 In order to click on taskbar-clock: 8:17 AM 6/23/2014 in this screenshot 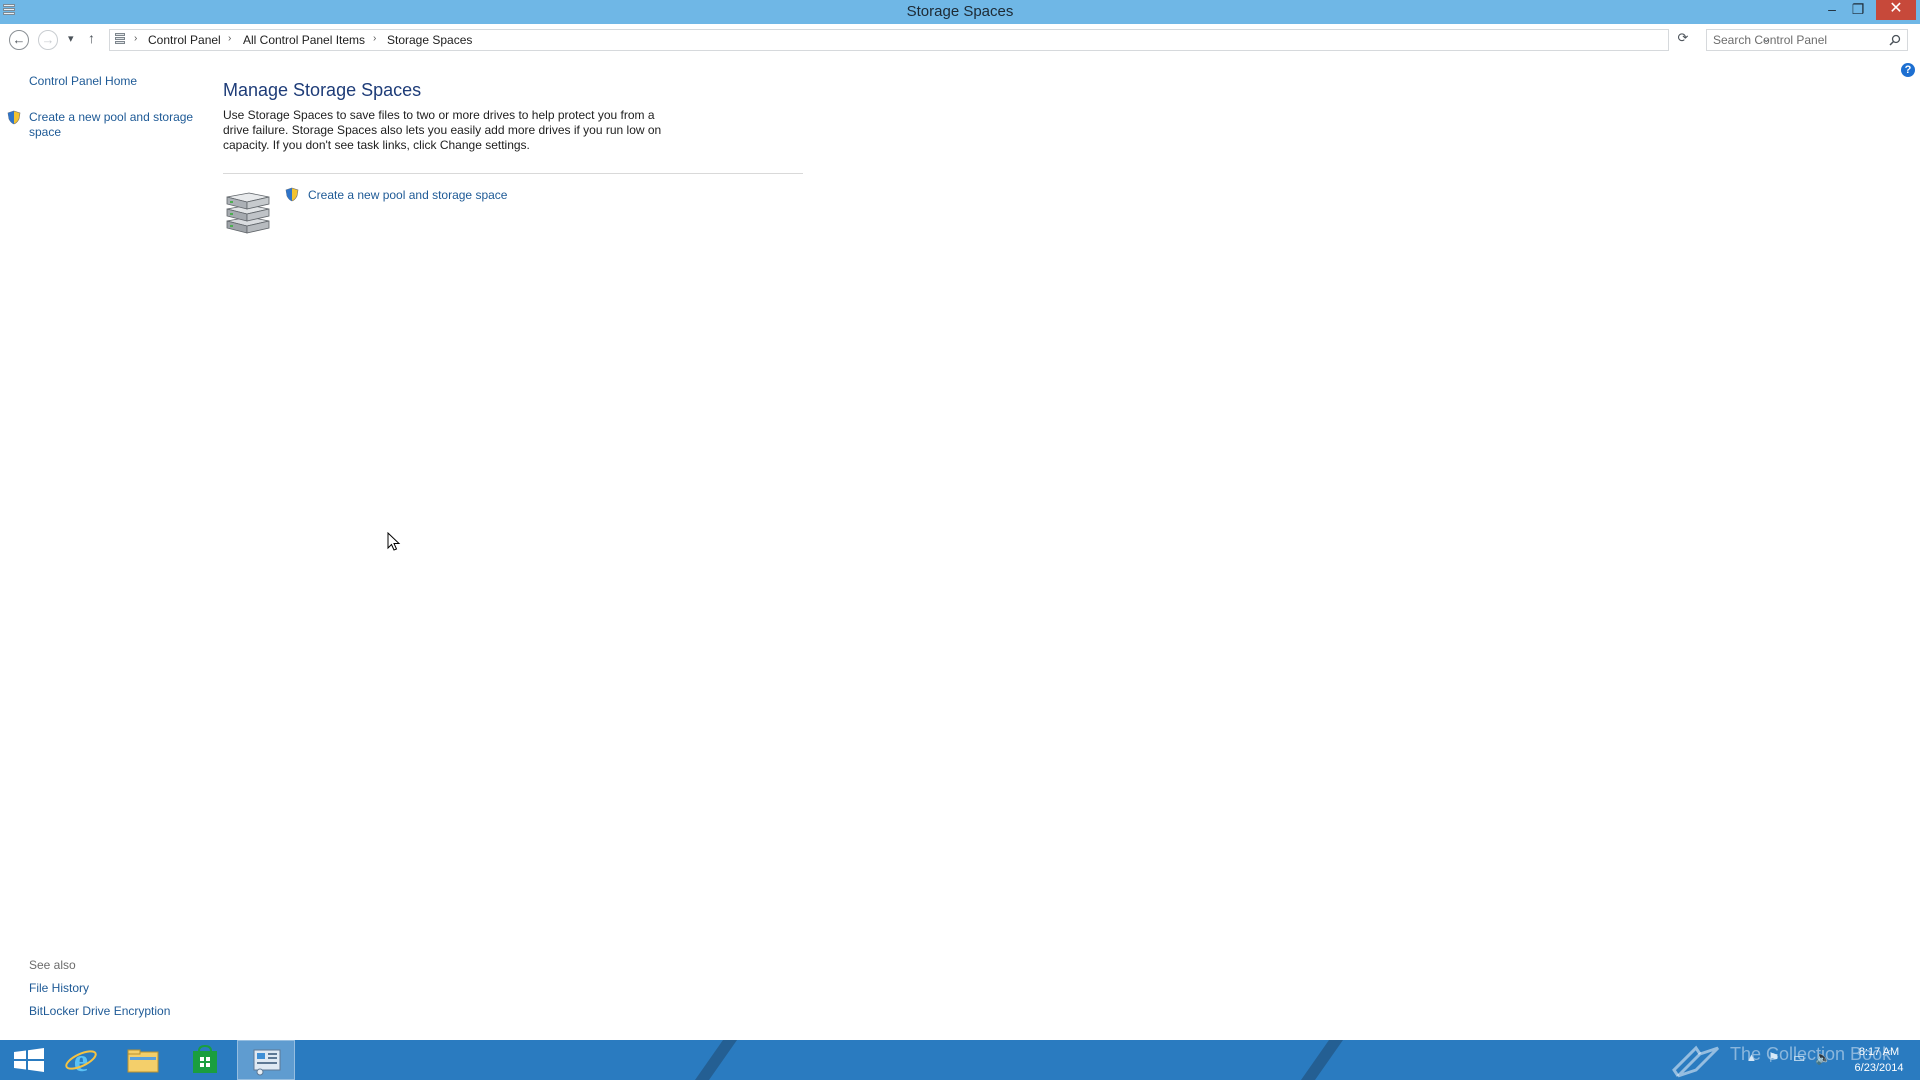, I will do `click(1879, 1060)`.